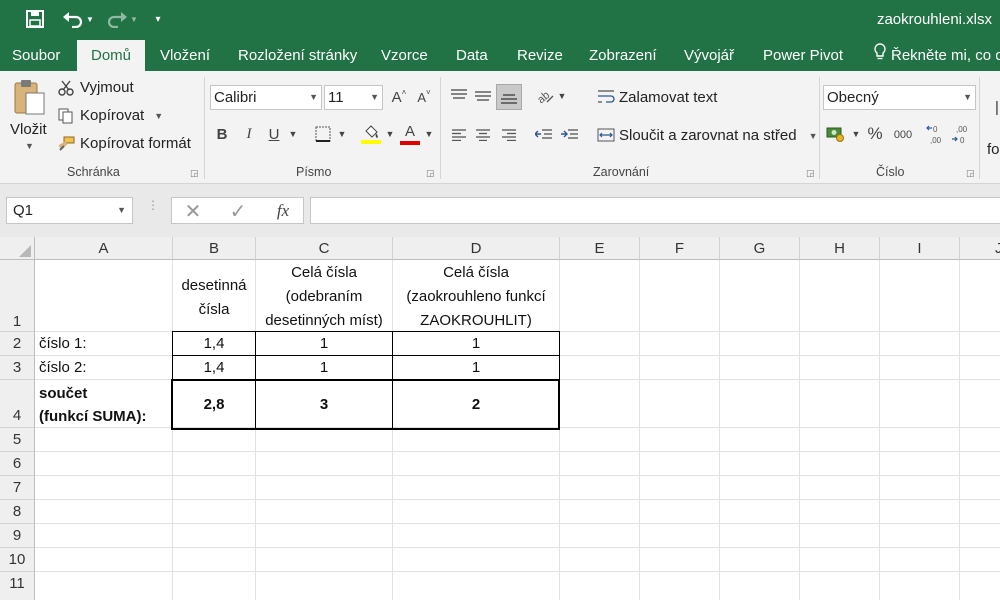  I want to click on increase-indent-icon, so click(570, 135).